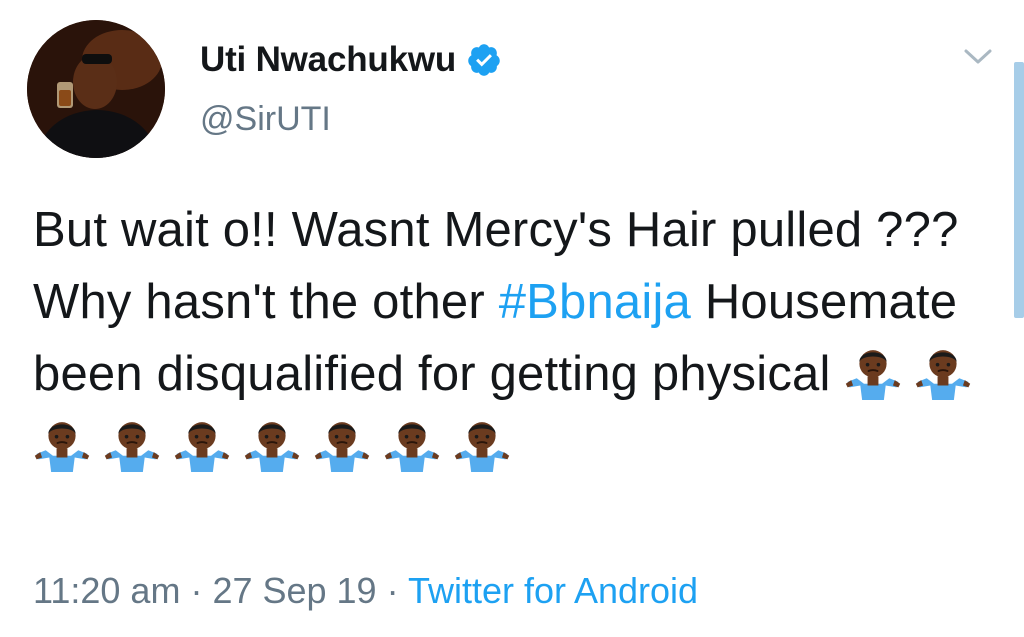 The height and width of the screenshot is (637, 1024). What do you see at coordinates (328, 60) in the screenshot?
I see `display-name: Uti Nwachukwu` at bounding box center [328, 60].